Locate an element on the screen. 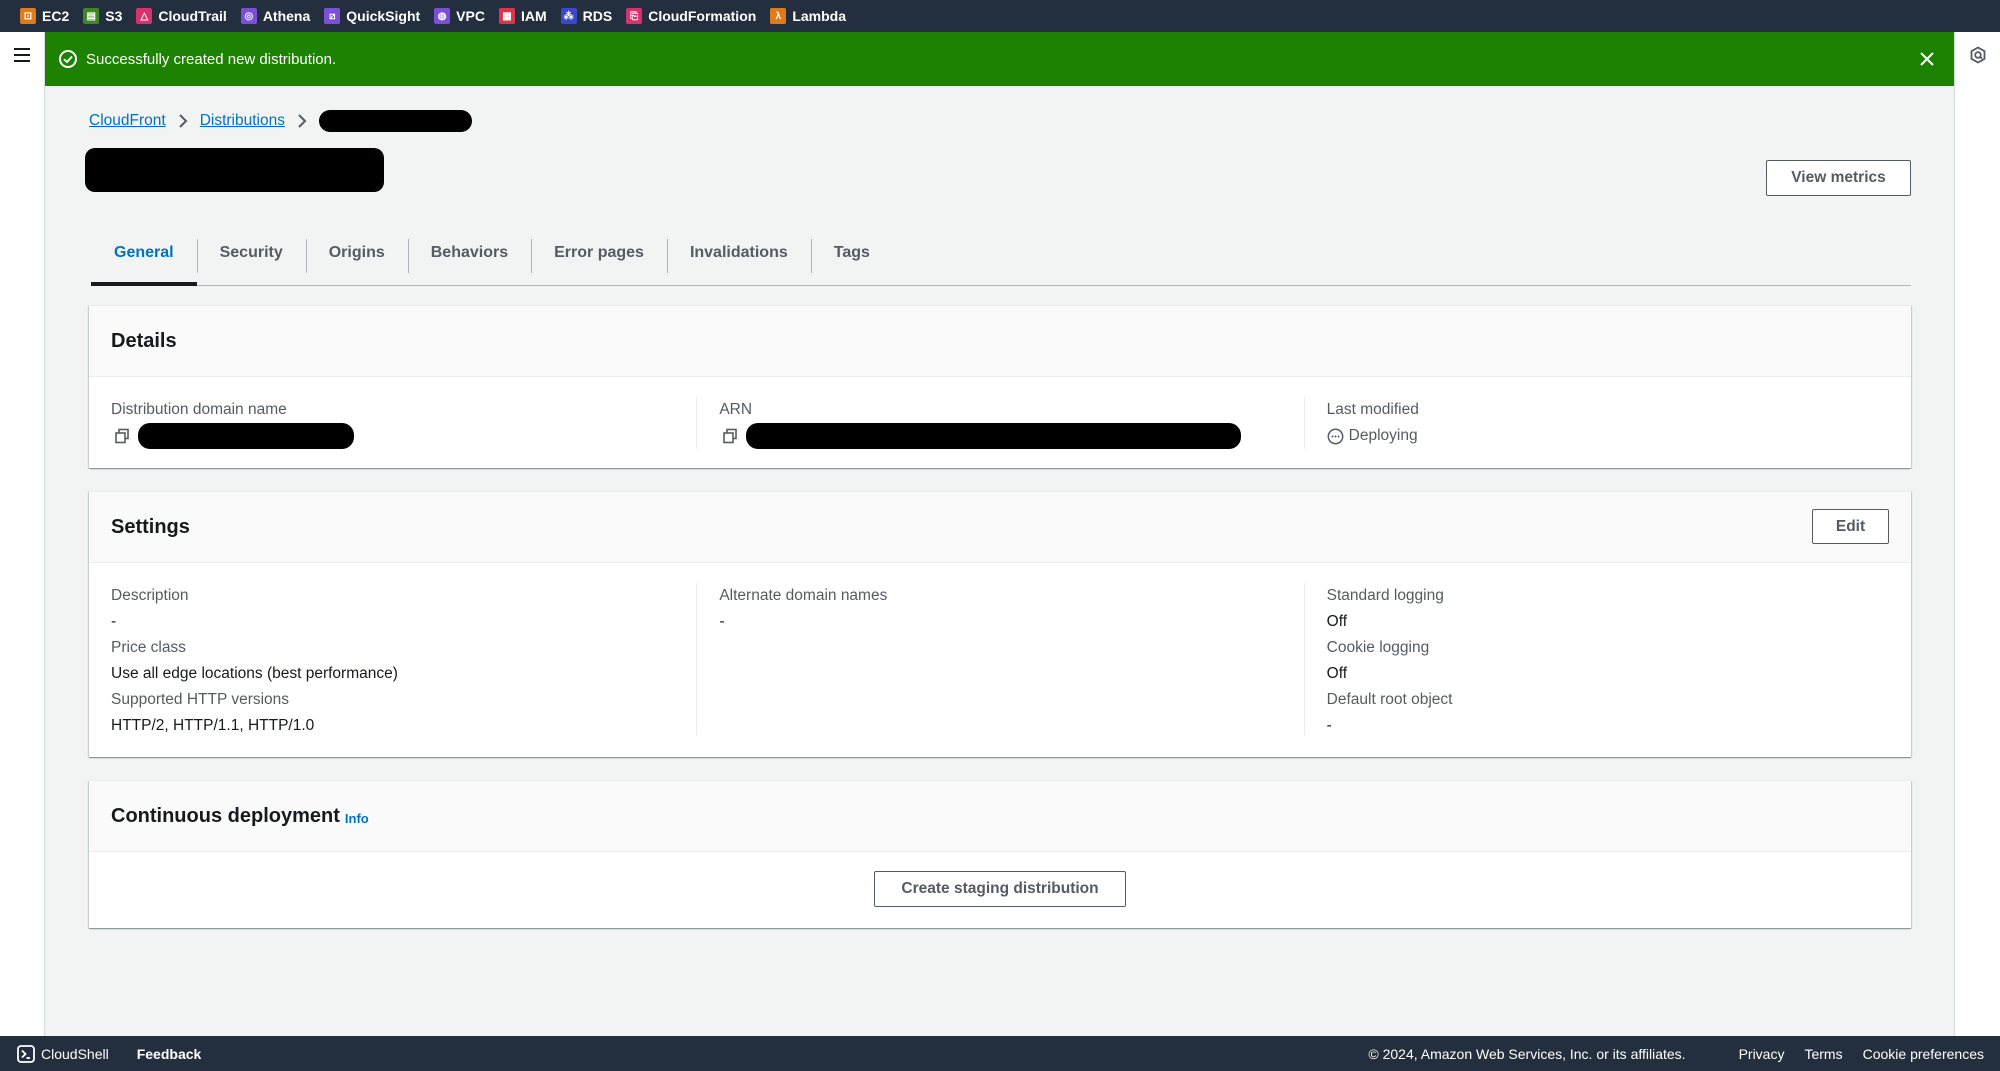 This screenshot has width=2000, height=1071. arn-label: ARN is located at coordinates (736, 409).